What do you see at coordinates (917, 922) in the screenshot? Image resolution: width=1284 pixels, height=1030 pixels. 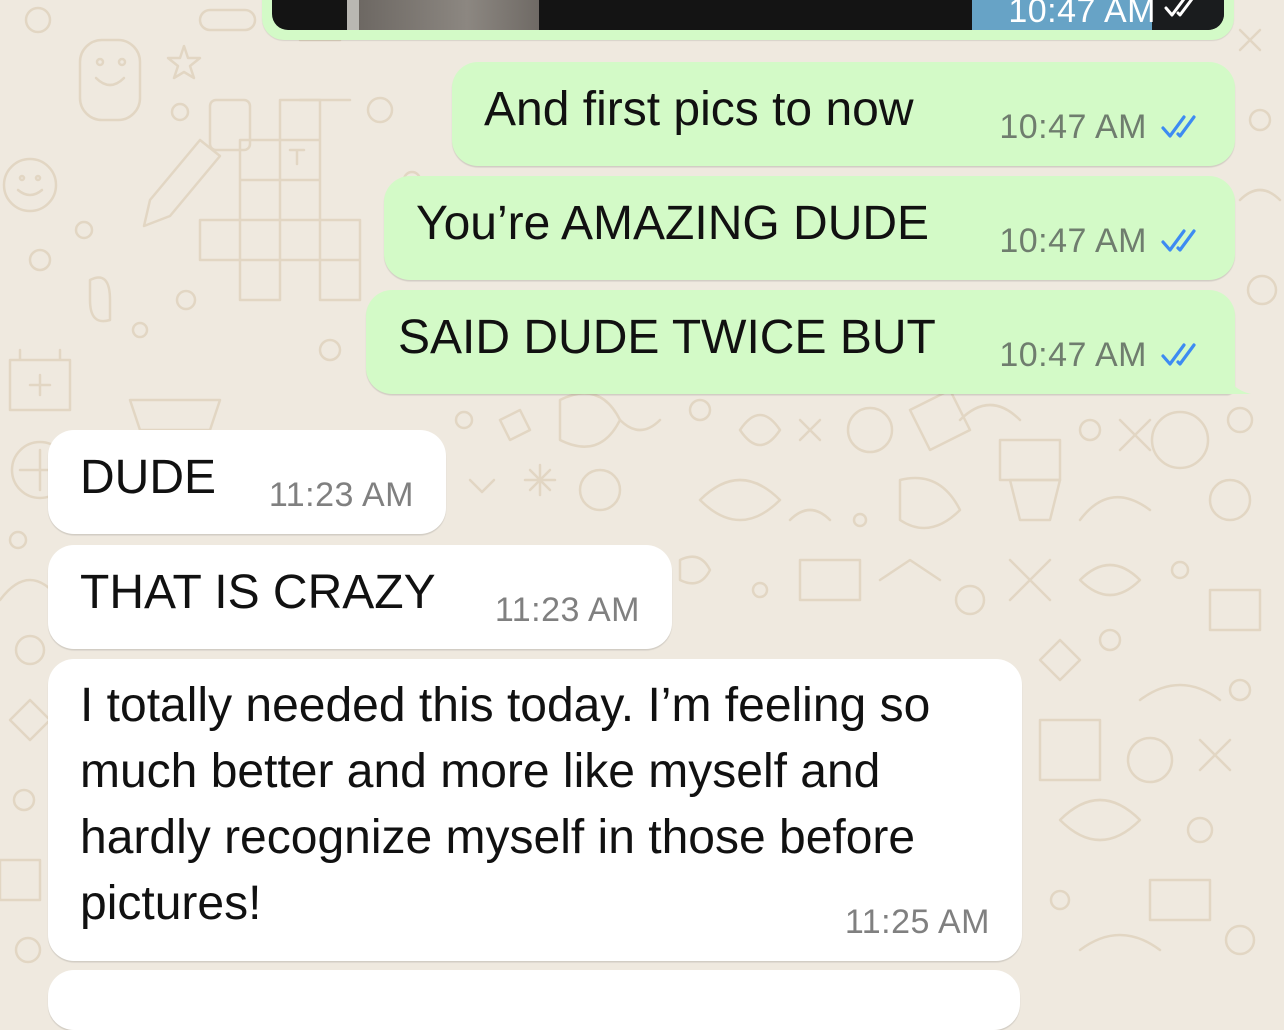 I see `message-timestamp: 11:25 AM` at bounding box center [917, 922].